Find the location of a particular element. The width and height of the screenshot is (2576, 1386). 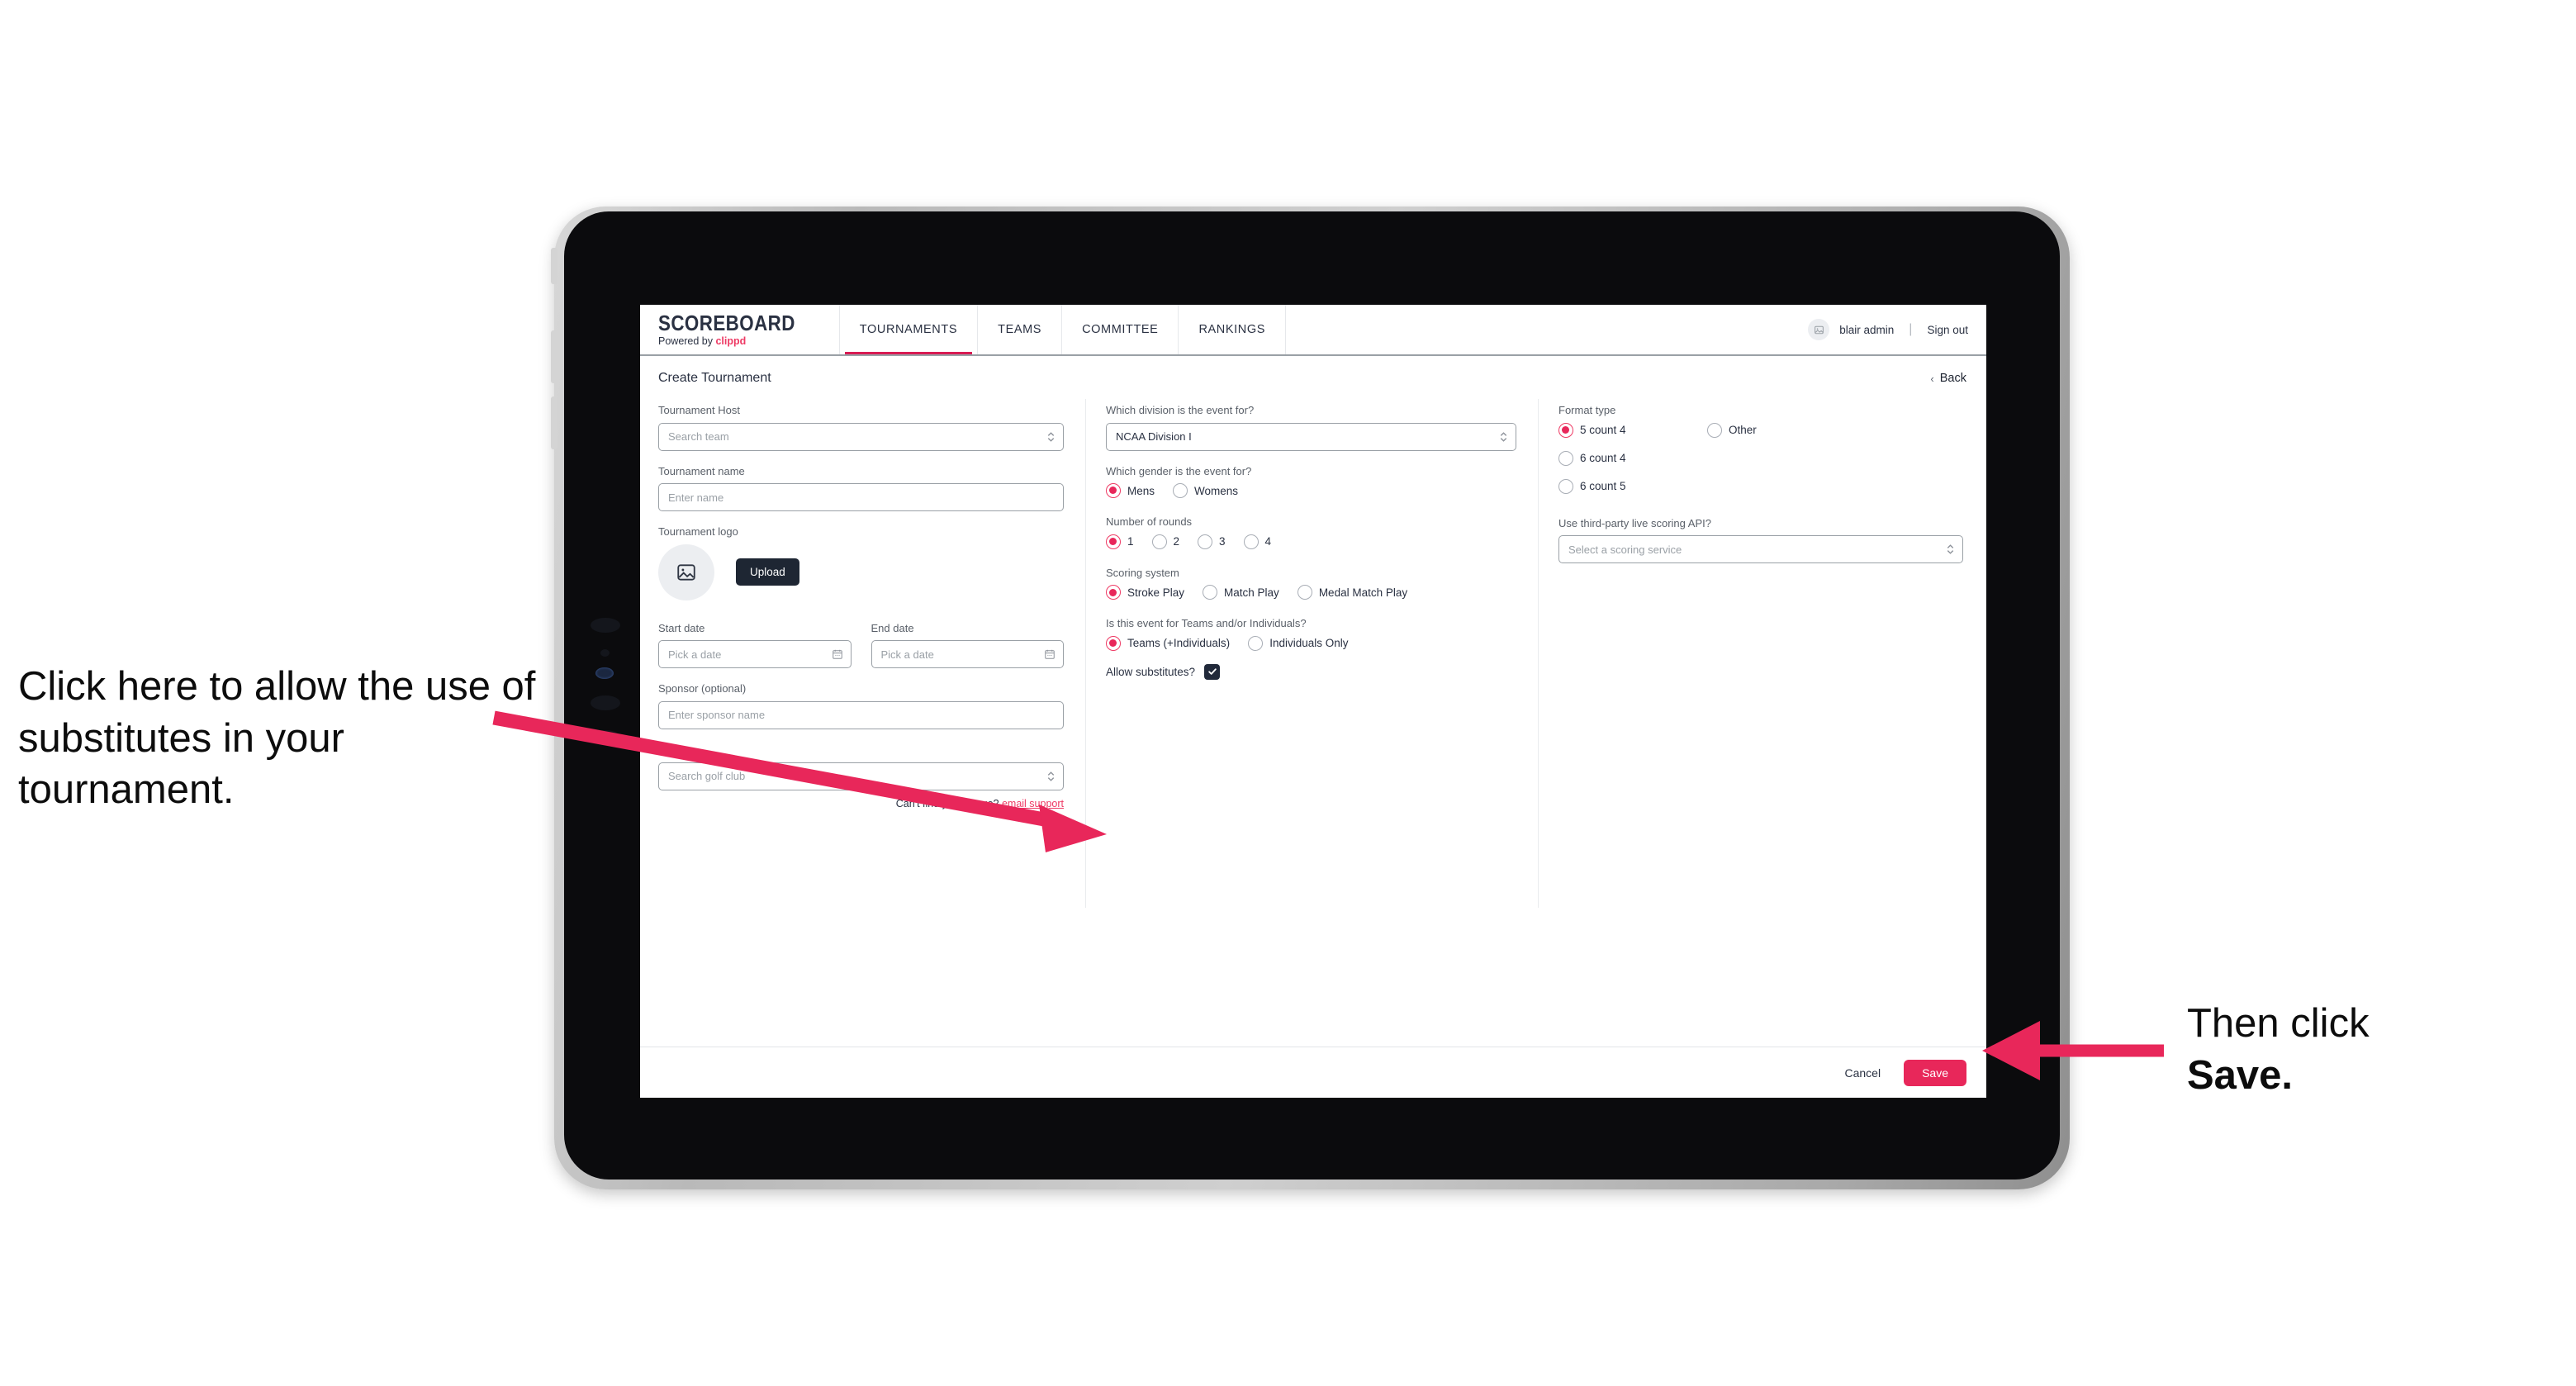

gender-option-womens: Womens is located at coordinates (1206, 491).